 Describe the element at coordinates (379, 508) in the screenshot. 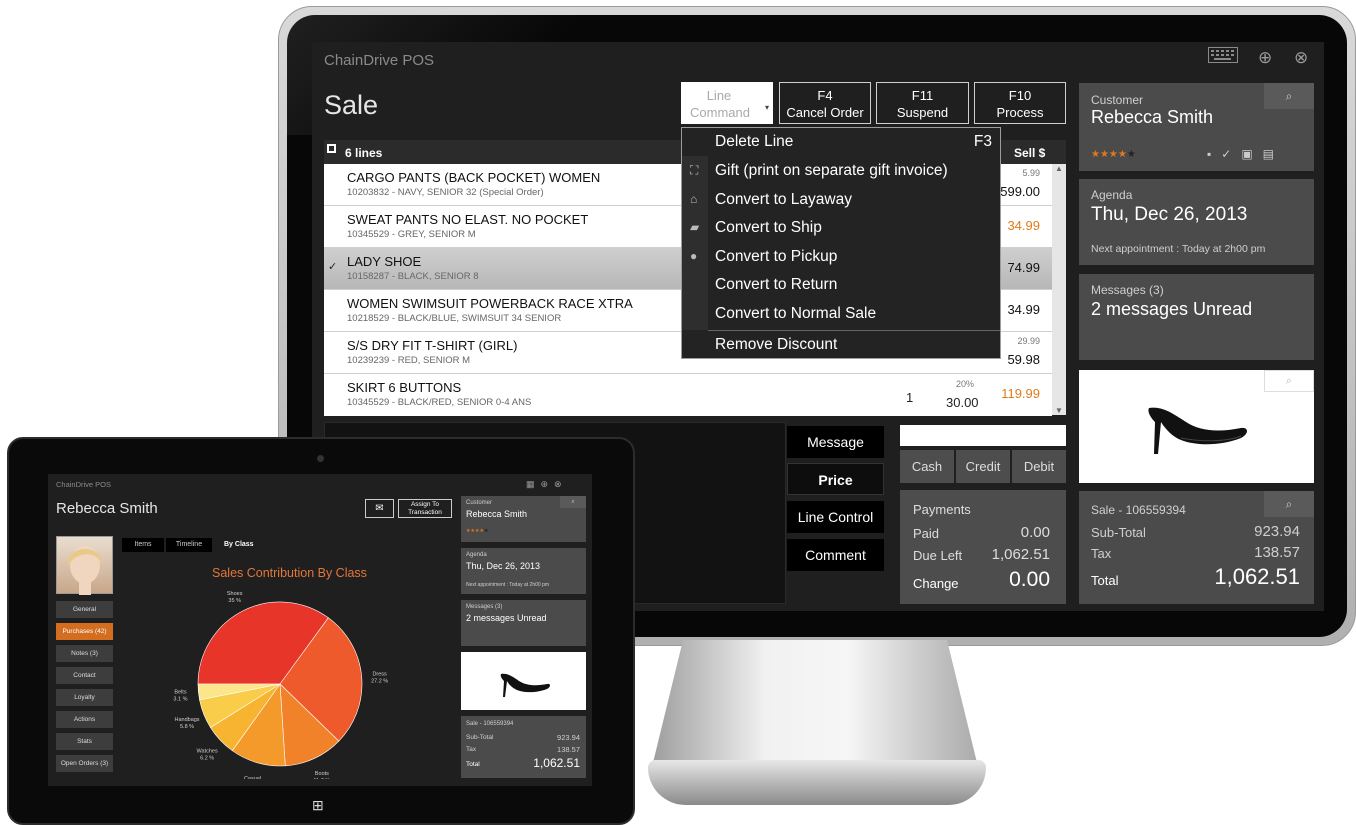

I see `email-icon: ✉` at that location.